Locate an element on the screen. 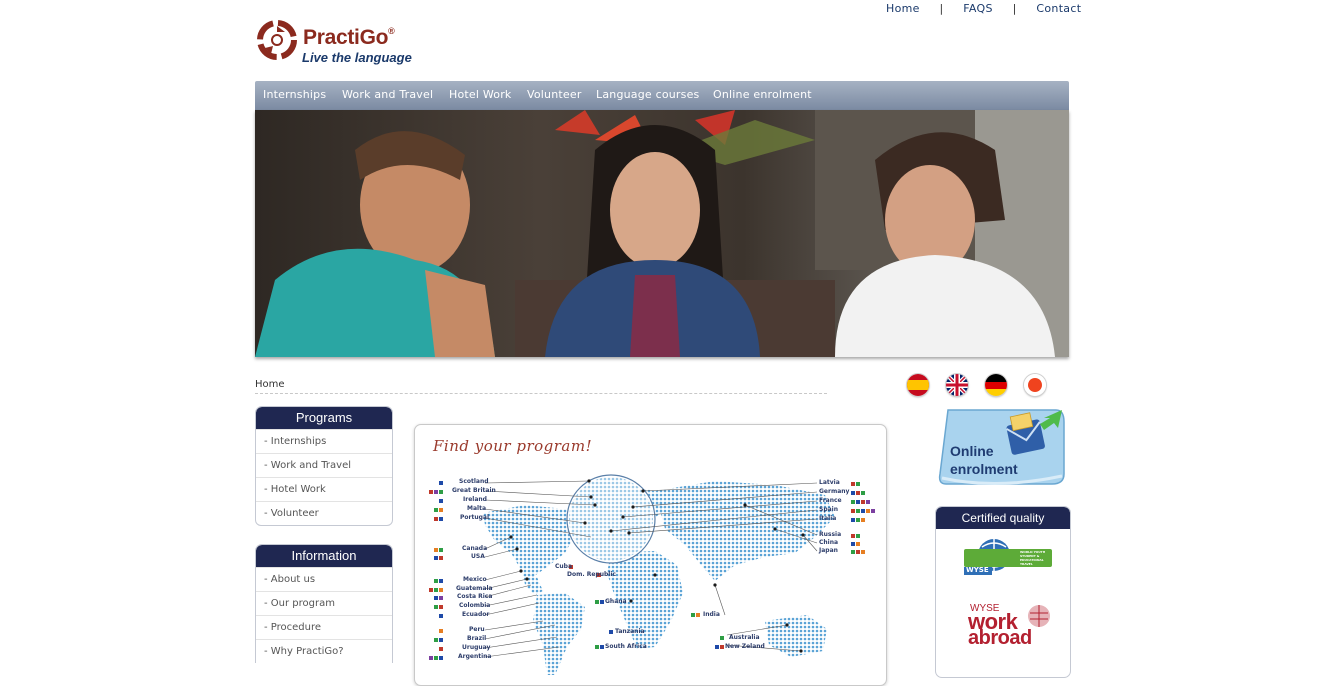 This screenshot has height=686, width=1320. information-item-procedure: - Procedure is located at coordinates (324, 627).